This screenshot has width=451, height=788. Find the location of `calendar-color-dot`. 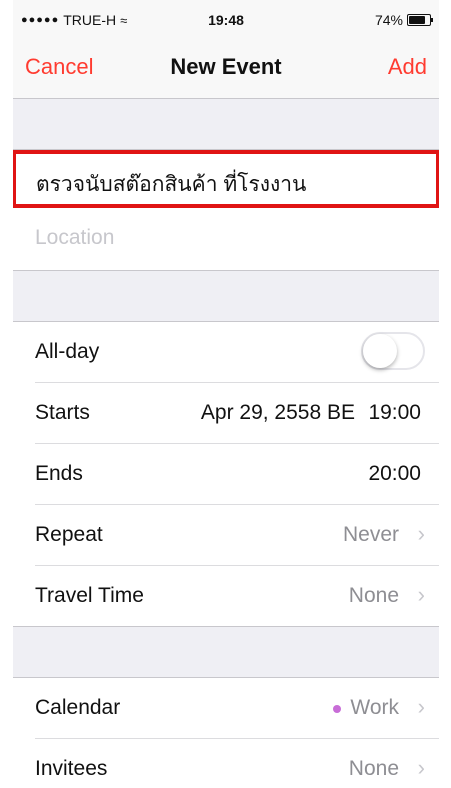

calendar-color-dot is located at coordinates (337, 709).